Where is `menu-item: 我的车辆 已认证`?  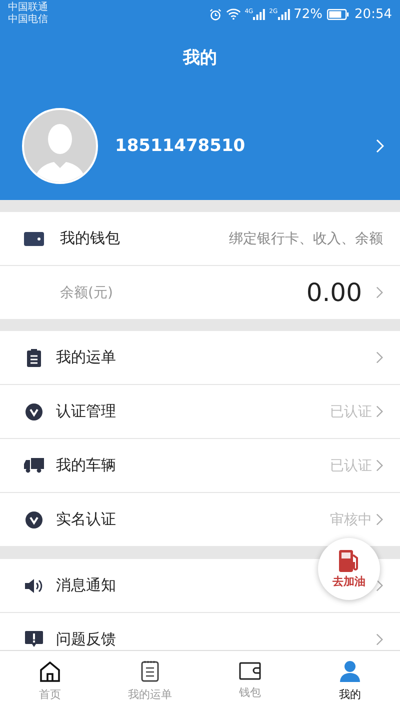 menu-item: 我的车辆 已认证 is located at coordinates (200, 466).